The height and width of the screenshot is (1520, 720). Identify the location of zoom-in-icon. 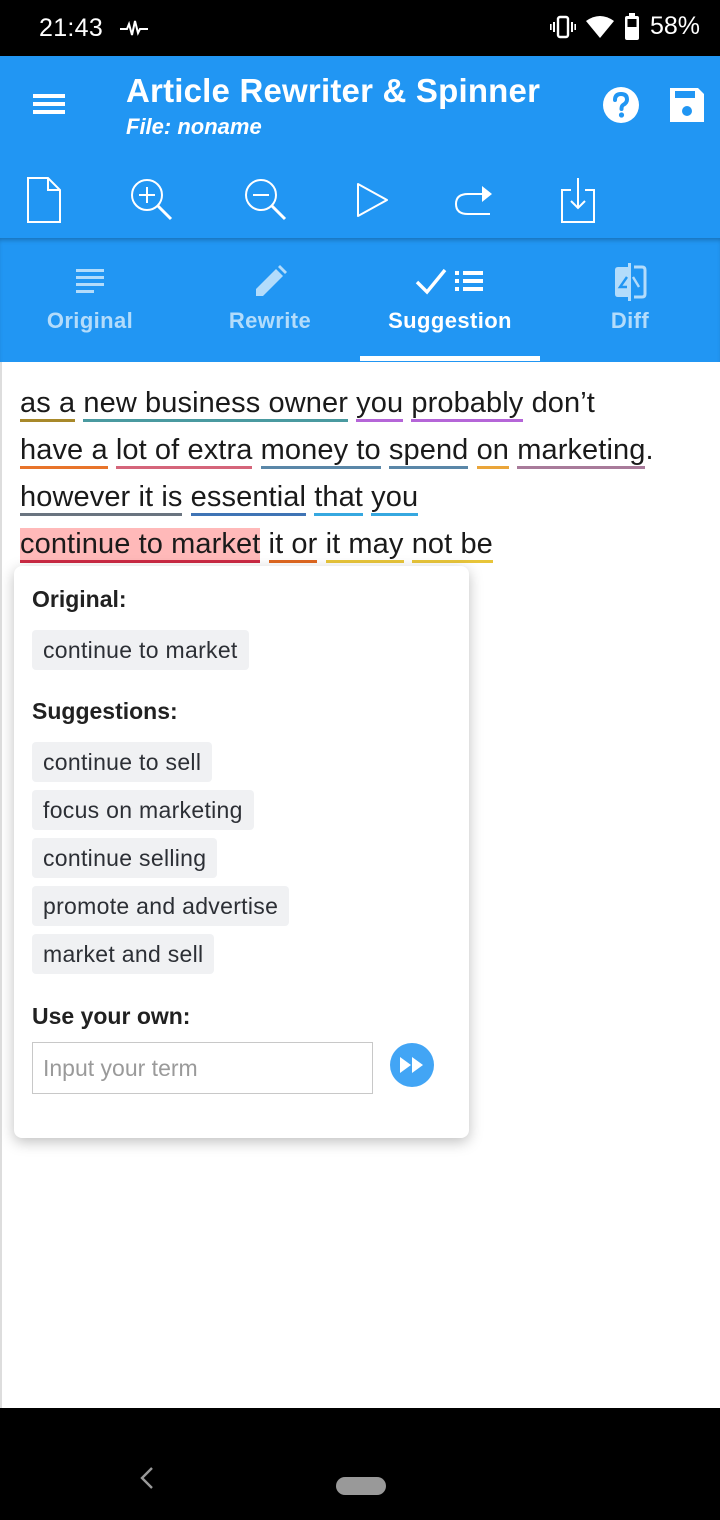
(152, 200).